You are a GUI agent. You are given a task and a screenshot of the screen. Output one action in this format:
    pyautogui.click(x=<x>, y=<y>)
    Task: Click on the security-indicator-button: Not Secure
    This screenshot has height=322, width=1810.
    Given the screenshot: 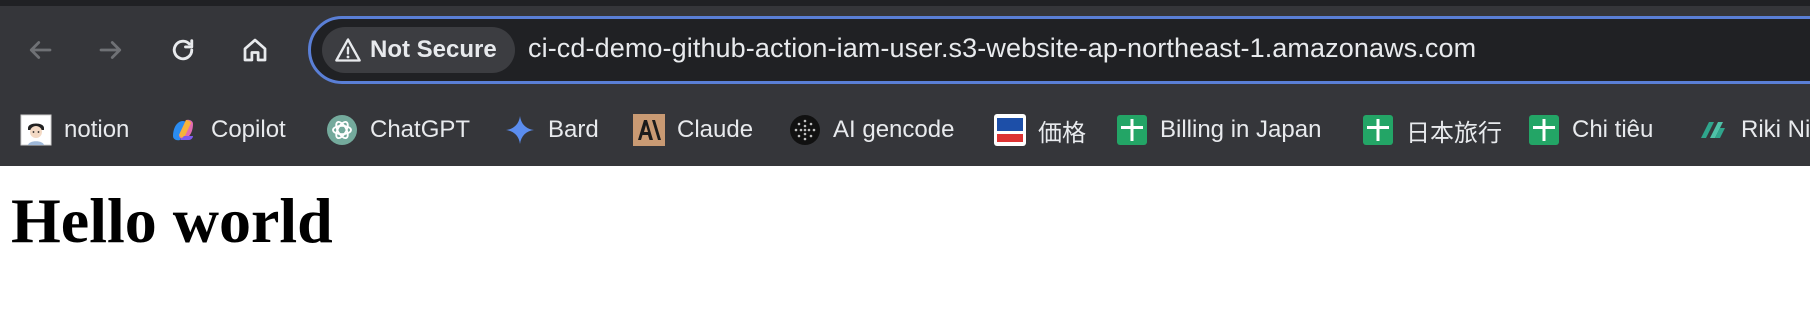 What is the action you would take?
    pyautogui.click(x=418, y=50)
    